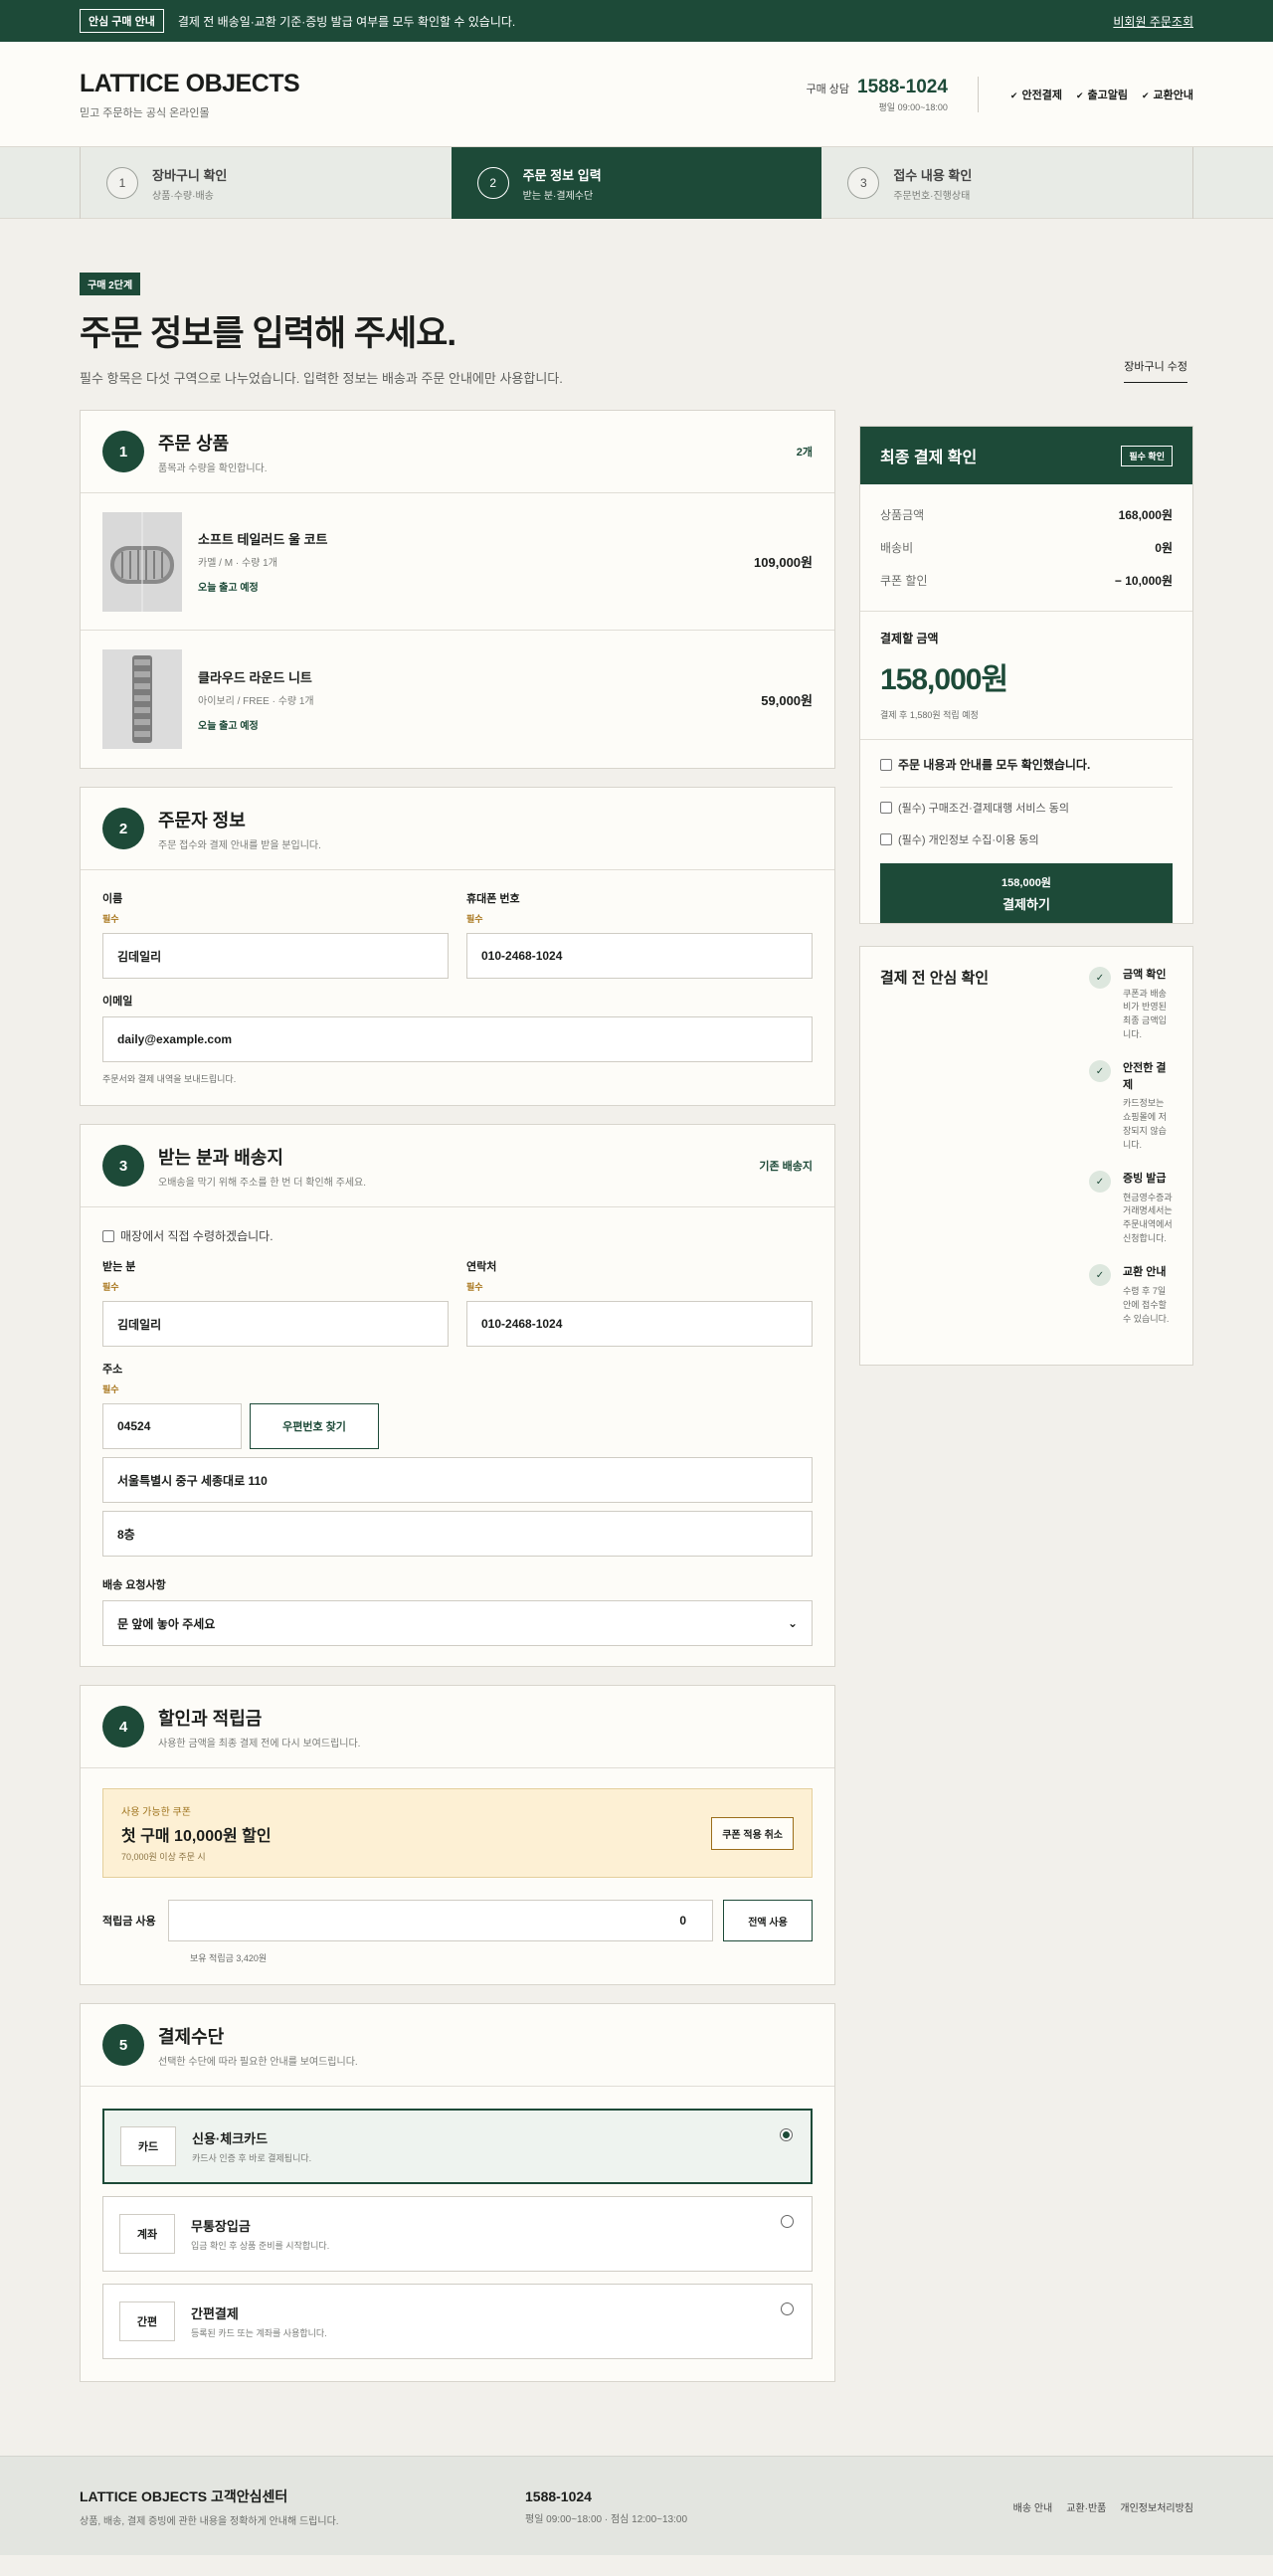 This screenshot has width=1273, height=2576. What do you see at coordinates (457, 1039) in the screenshot?
I see `orderer-email-input: daily@example.com` at bounding box center [457, 1039].